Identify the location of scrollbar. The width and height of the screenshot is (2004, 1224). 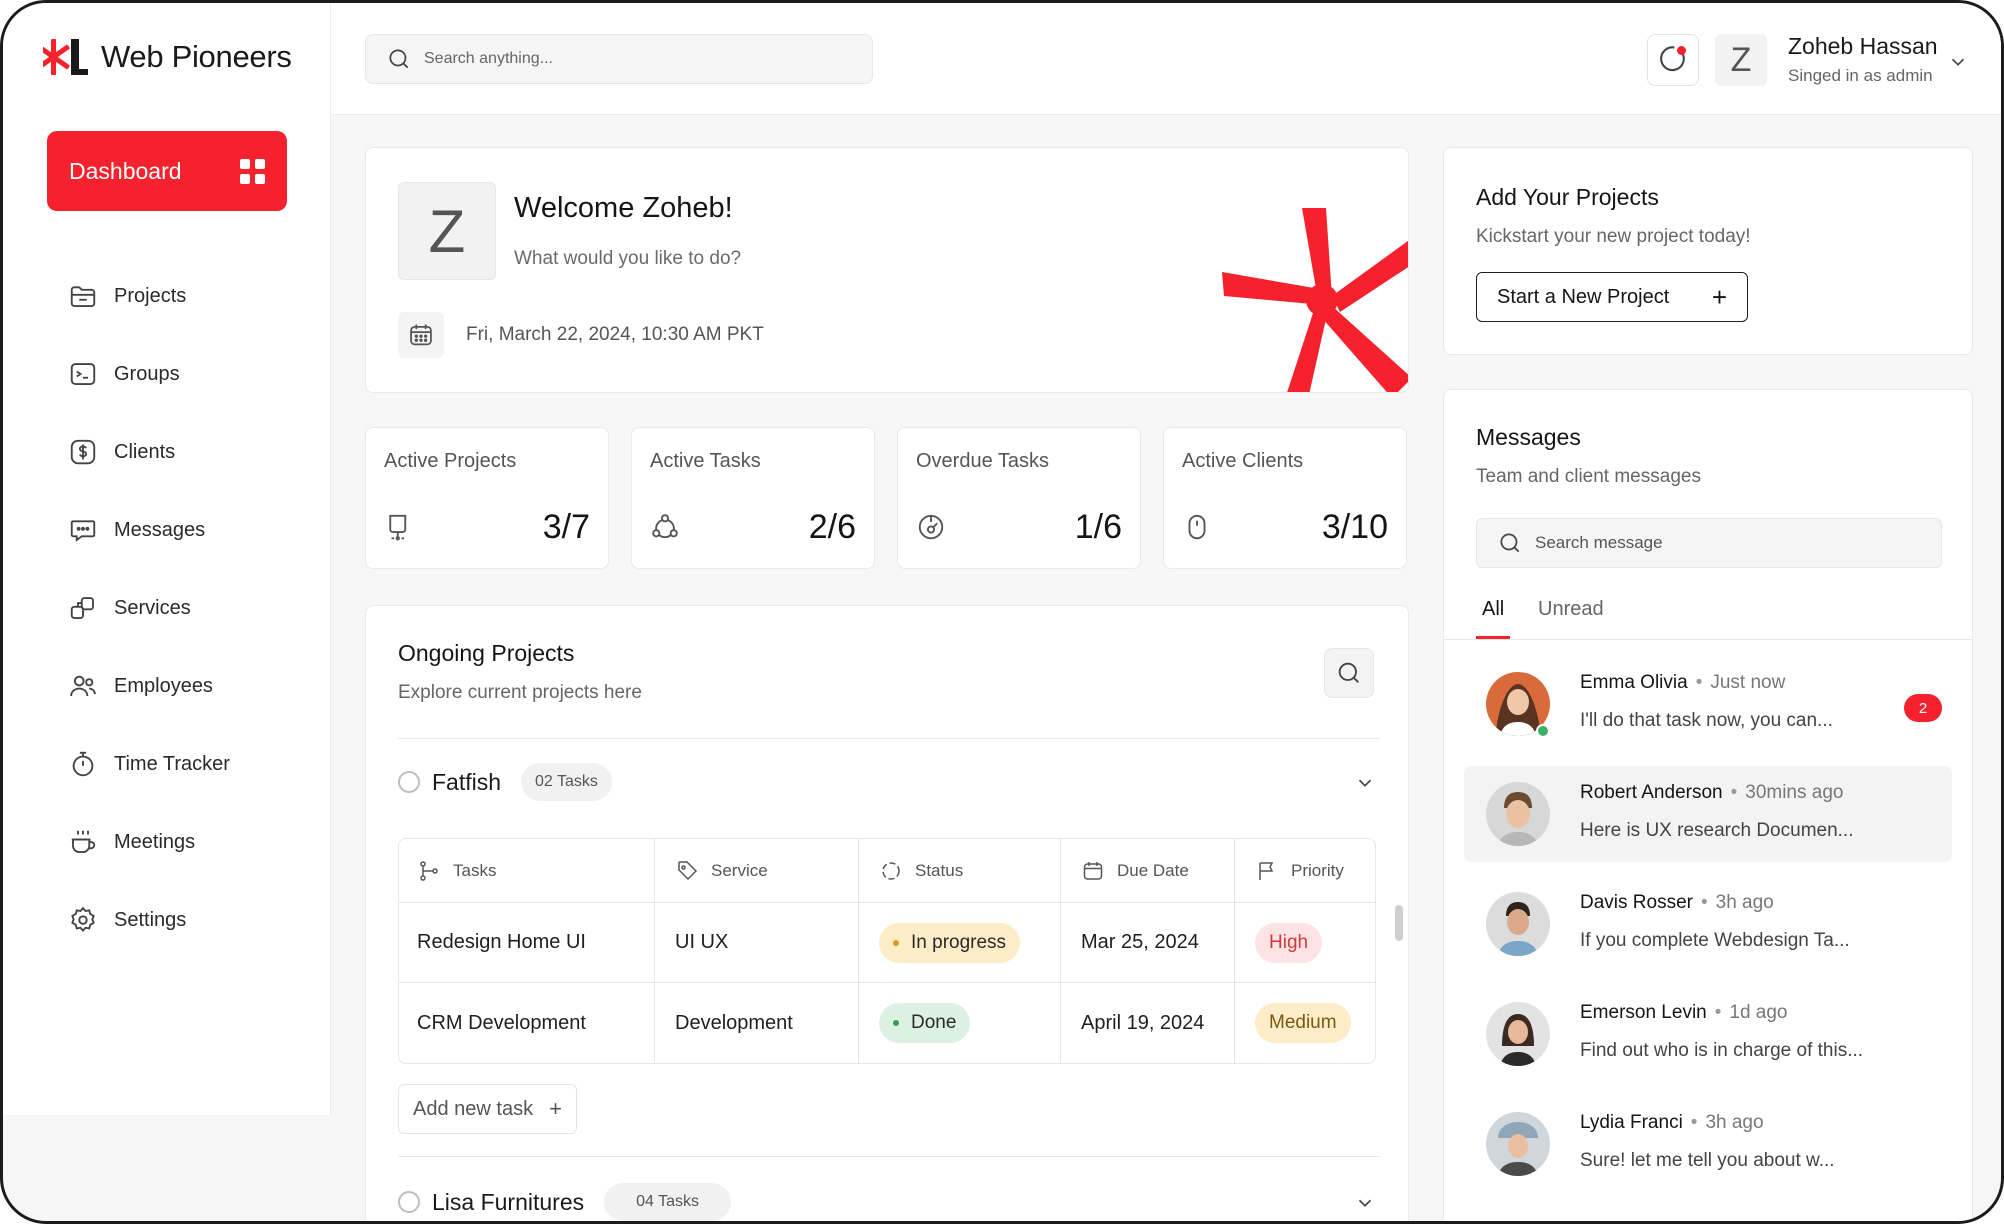
(1399, 923).